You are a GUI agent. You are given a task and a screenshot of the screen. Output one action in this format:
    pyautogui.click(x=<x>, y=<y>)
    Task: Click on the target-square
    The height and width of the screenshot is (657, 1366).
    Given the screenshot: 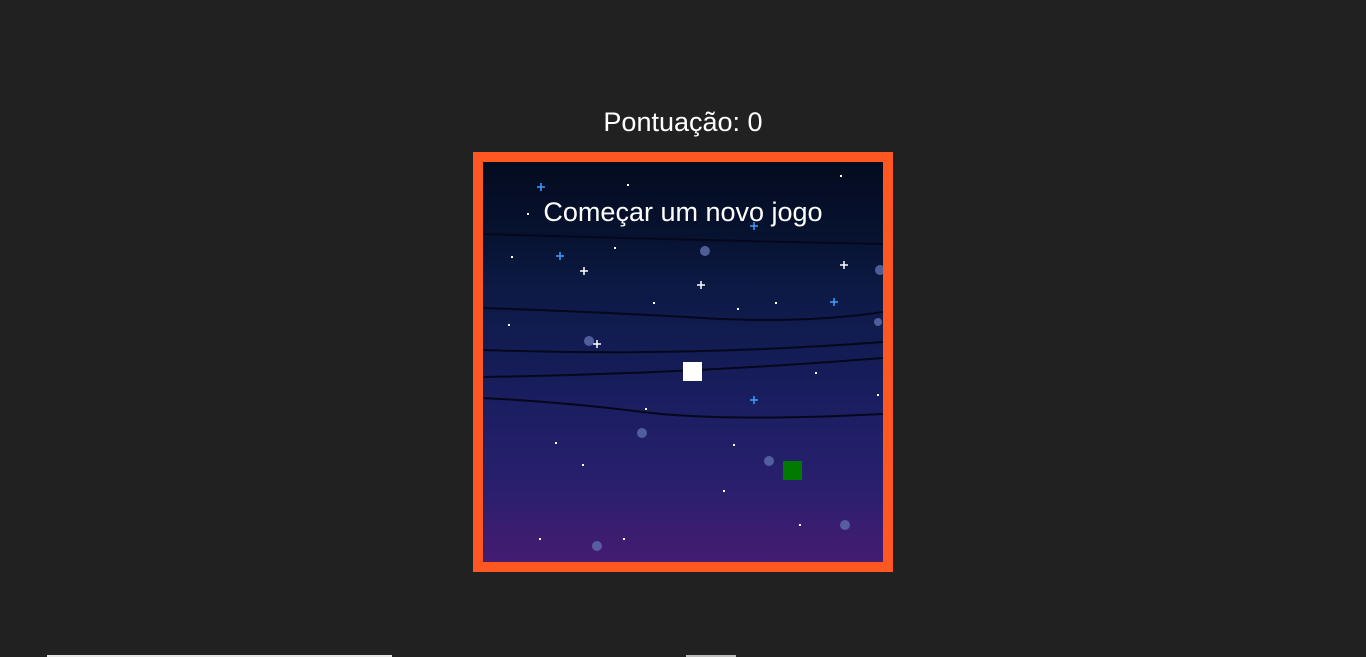 What is the action you would take?
    pyautogui.click(x=792, y=470)
    